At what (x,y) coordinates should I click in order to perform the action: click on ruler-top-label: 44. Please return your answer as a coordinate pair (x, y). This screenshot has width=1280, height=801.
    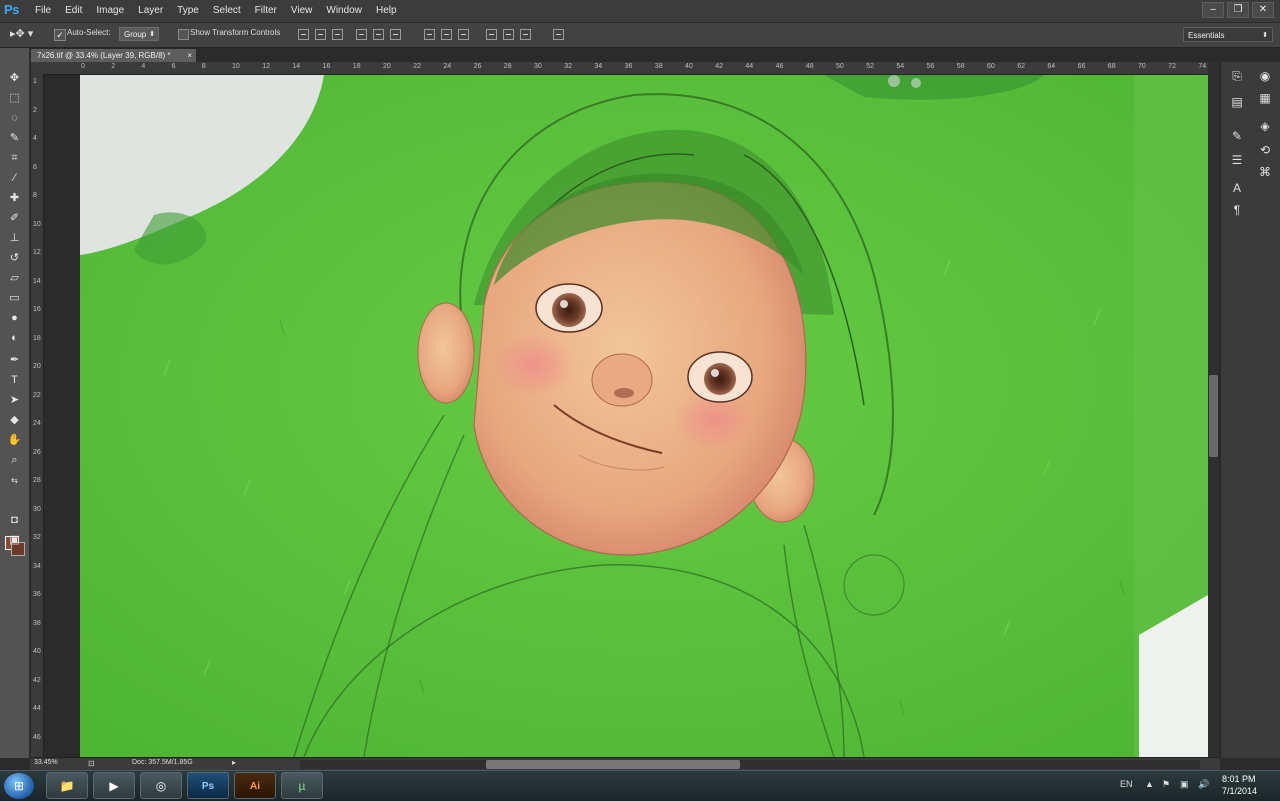
    Looking at the image, I should click on (749, 66).